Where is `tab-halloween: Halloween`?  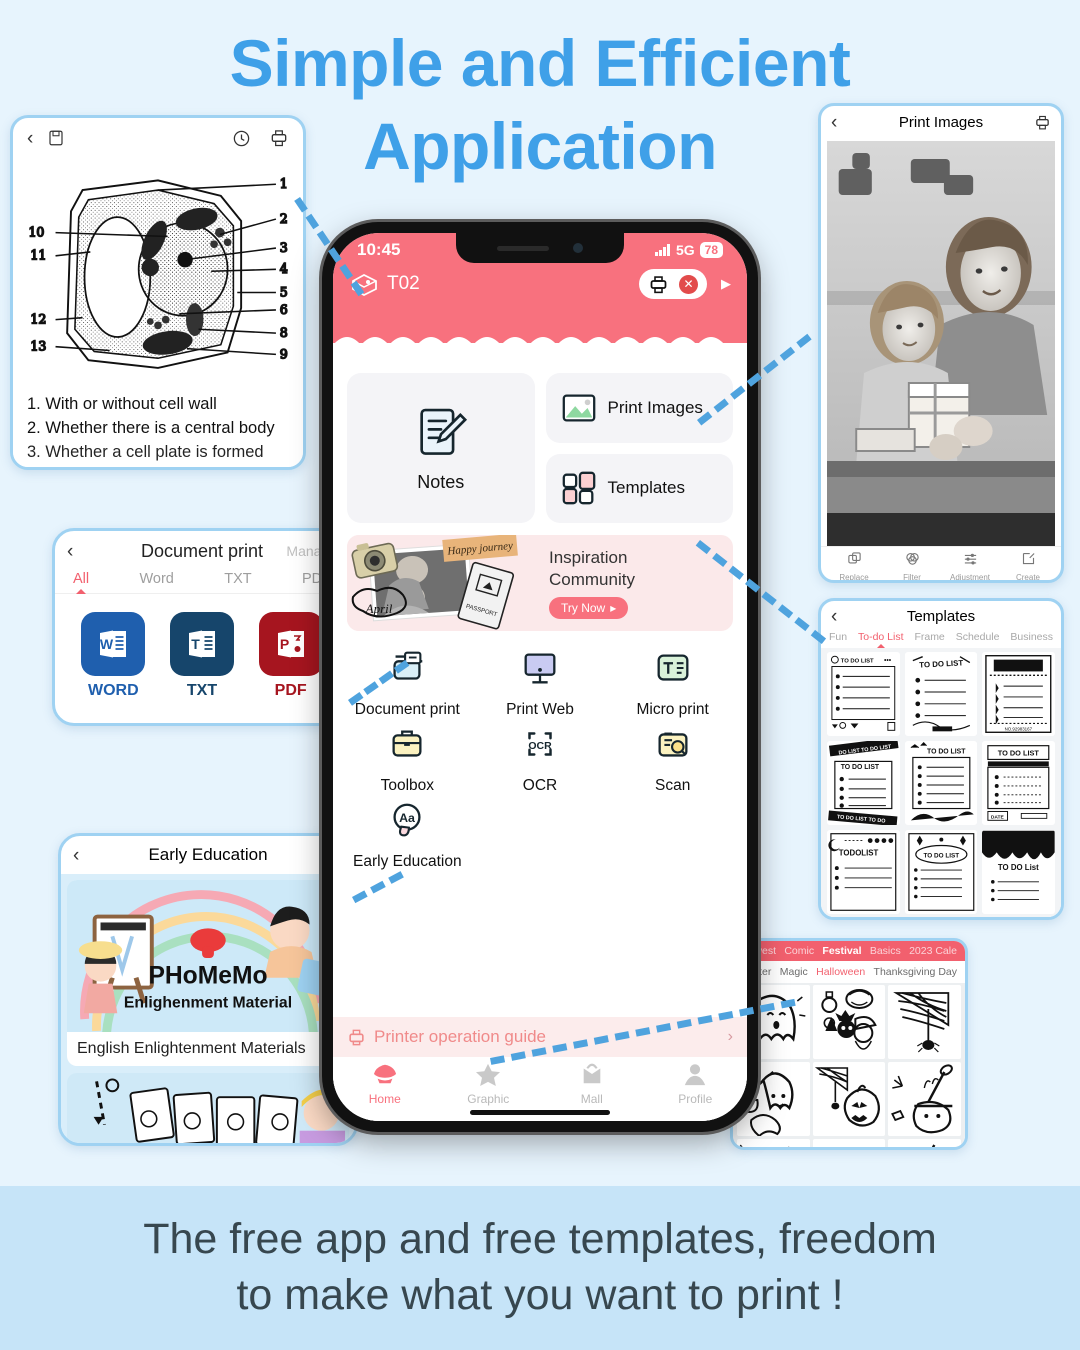
tab-halloween: Halloween is located at coordinates (840, 972).